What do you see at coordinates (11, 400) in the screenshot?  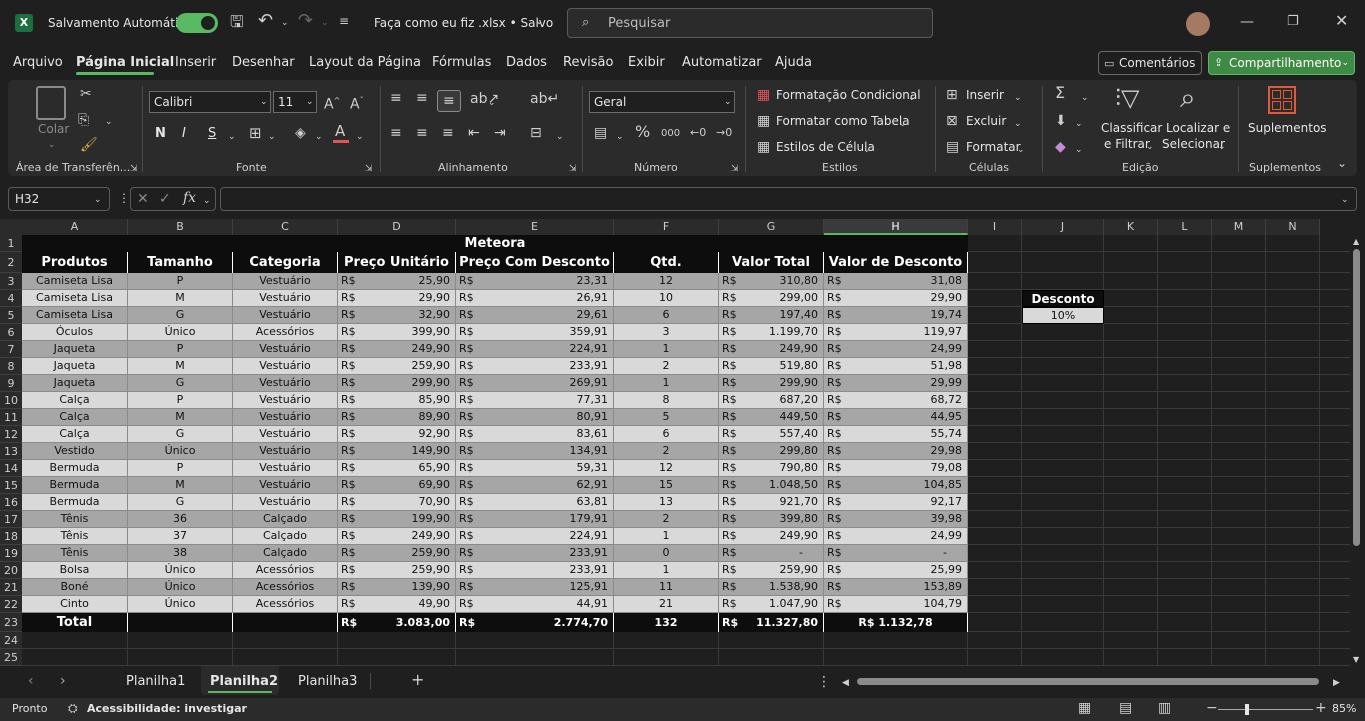 I see `row-header-10: 10` at bounding box center [11, 400].